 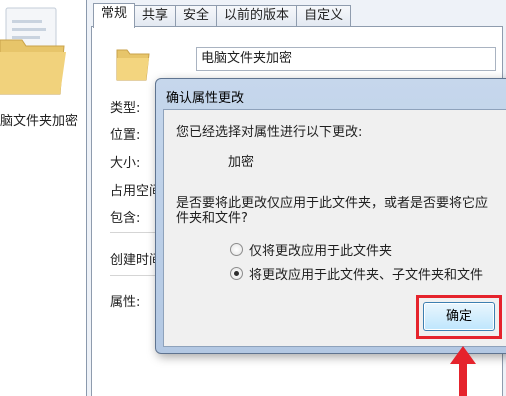 What do you see at coordinates (257, 16) in the screenshot?
I see `tab-previous-versions: 以前的版本` at bounding box center [257, 16].